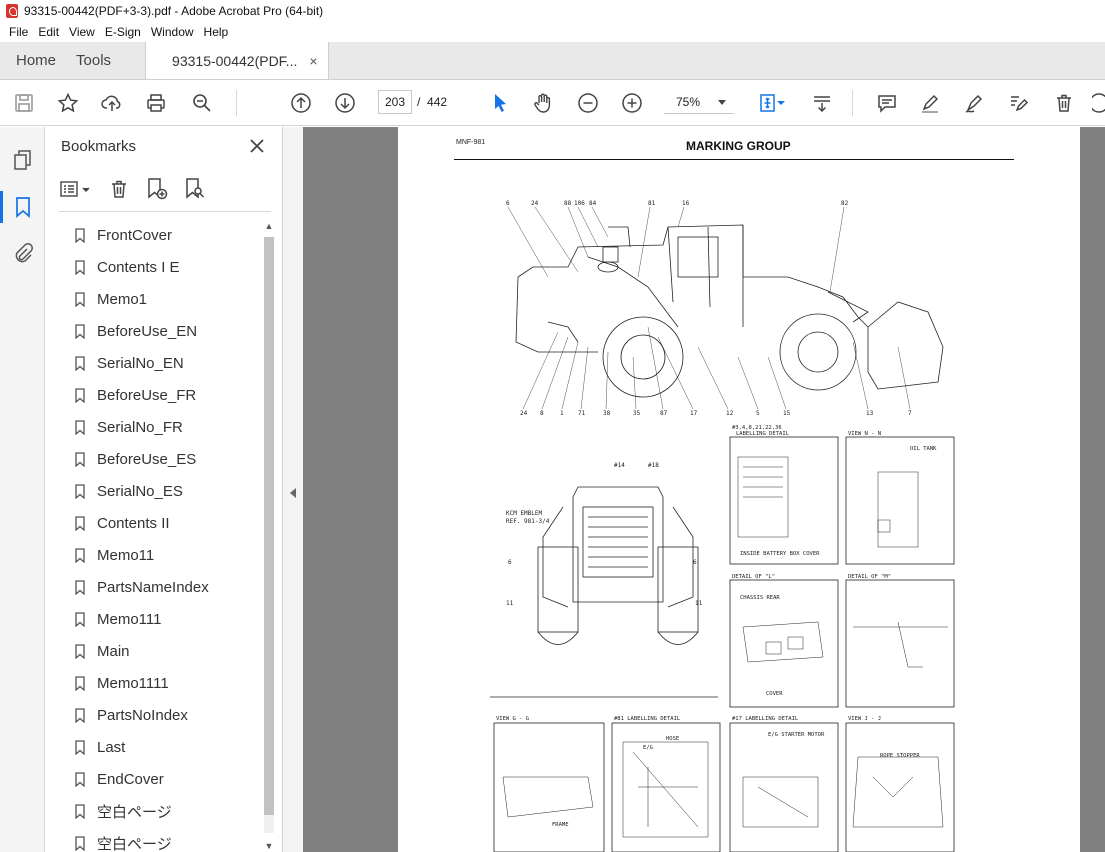  Describe the element at coordinates (170, 267) in the screenshot. I see `bookmark-item: Contents I E` at that location.